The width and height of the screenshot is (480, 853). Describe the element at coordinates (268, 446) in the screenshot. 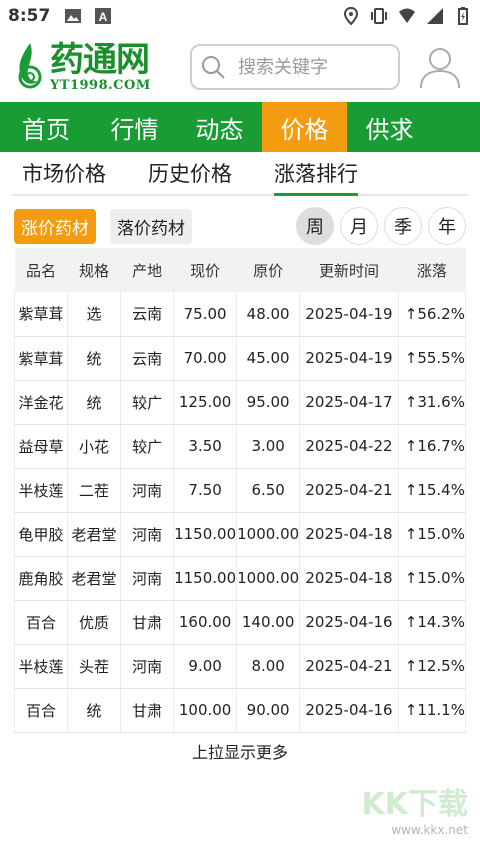

I see `cell-original-price: 3.00` at that location.